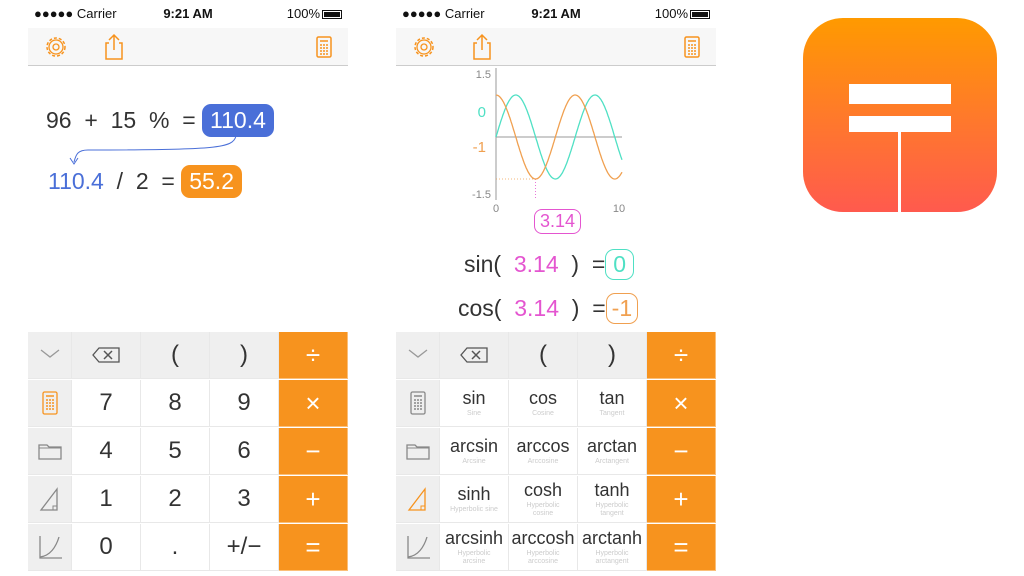 This screenshot has height=576, width=1024. I want to click on function-key-arcsin: arcsin Arcsine, so click(474, 451).